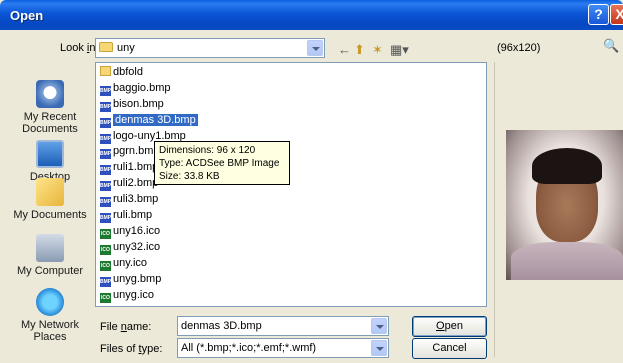 This screenshot has width=623, height=363. I want to click on file-name-field: denmas 3D.bmp, so click(283, 326).